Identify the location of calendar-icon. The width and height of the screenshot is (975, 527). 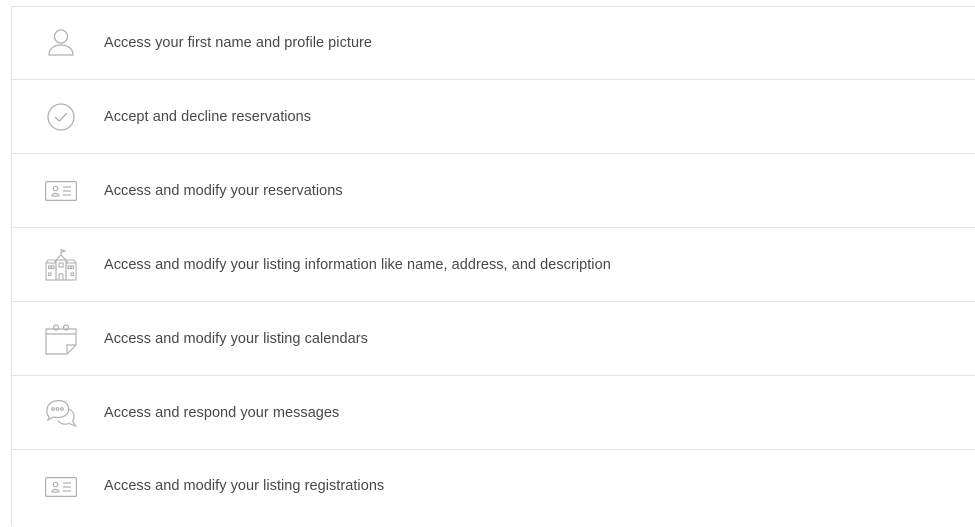
(61, 339).